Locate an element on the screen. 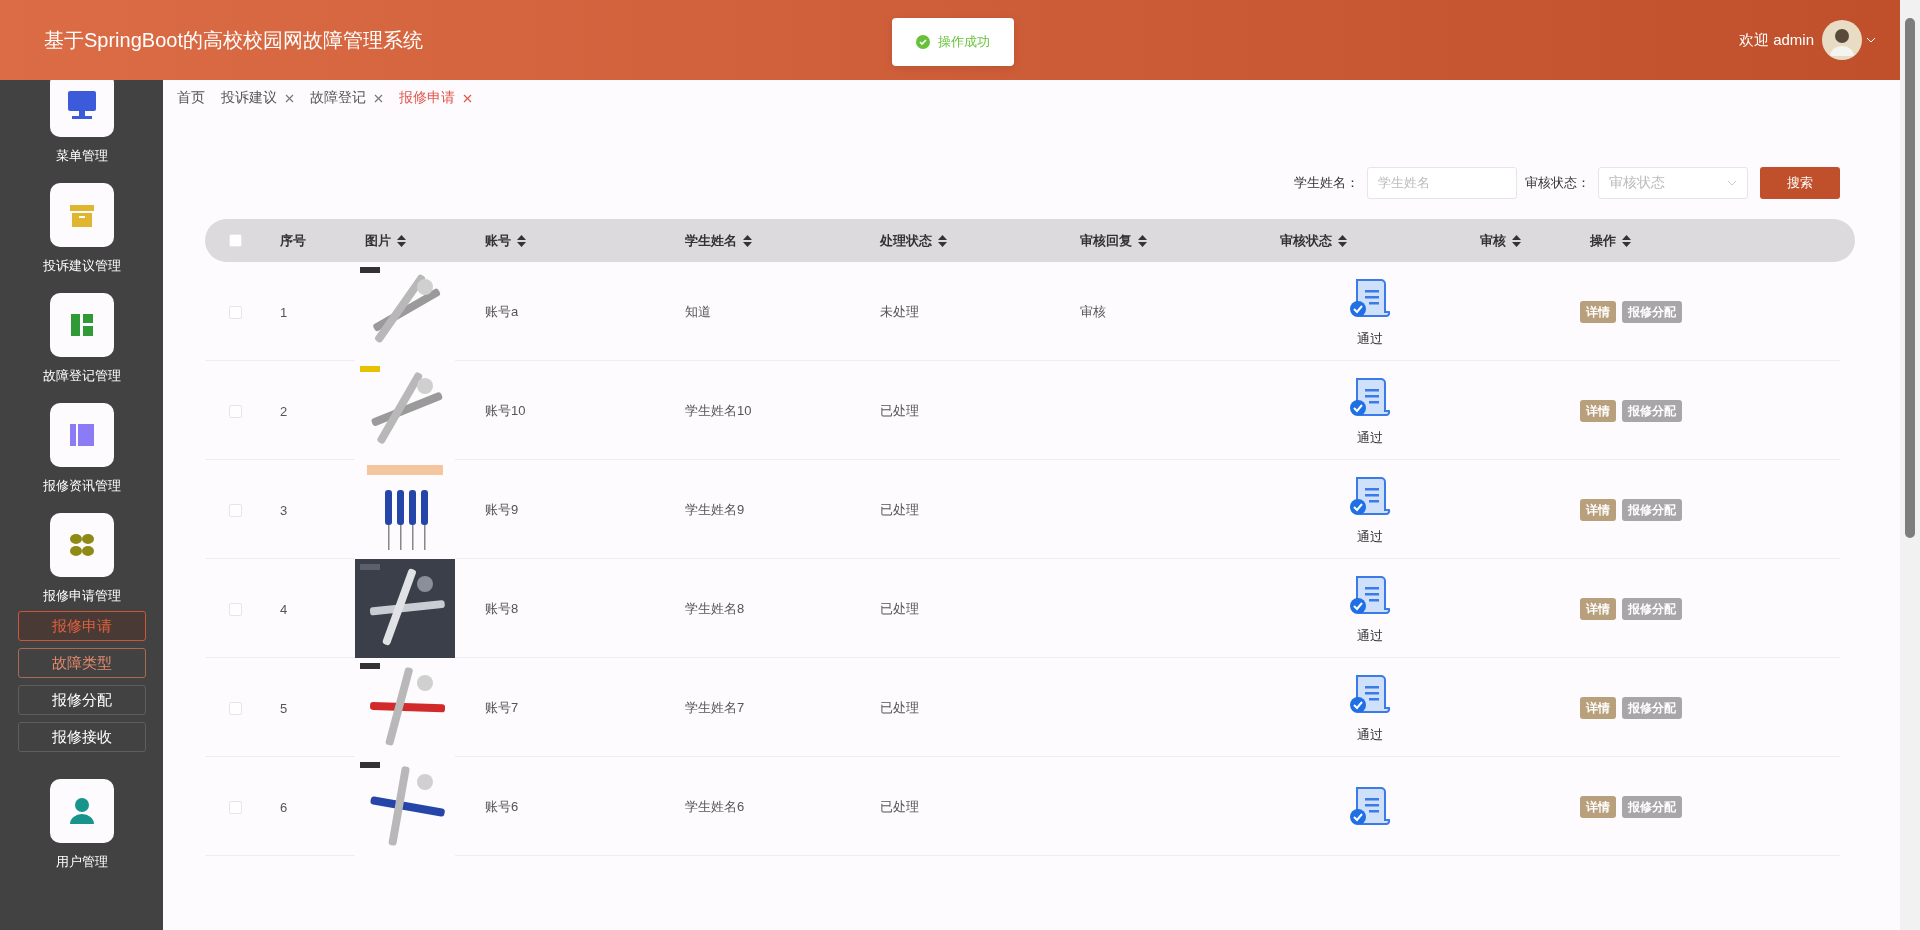 This screenshot has width=1920, height=930. menu-label: 菜单管理 is located at coordinates (81, 156).